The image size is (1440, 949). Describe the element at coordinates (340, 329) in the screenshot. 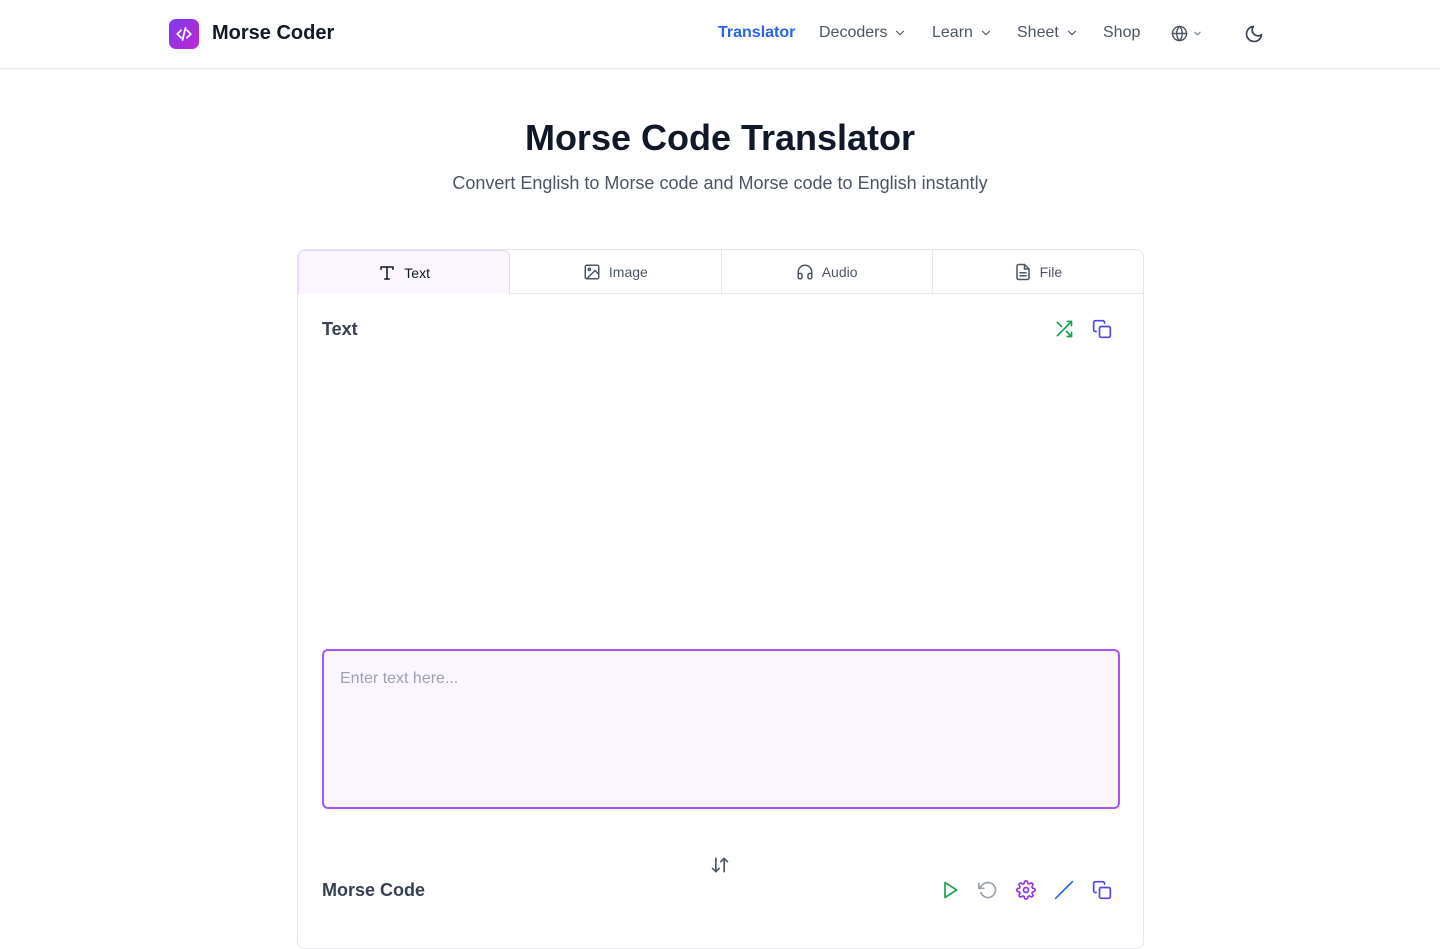

I see `input-section-label: Text` at that location.